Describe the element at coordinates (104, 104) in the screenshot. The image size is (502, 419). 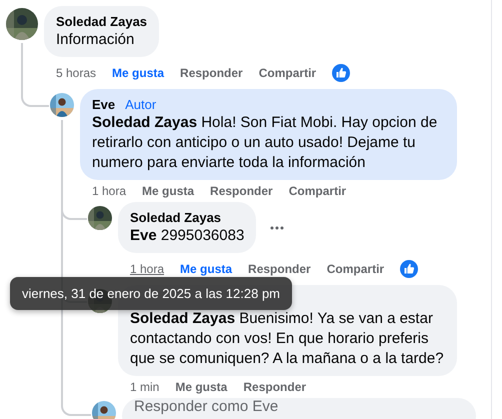
I see `author-name: Eve` at that location.